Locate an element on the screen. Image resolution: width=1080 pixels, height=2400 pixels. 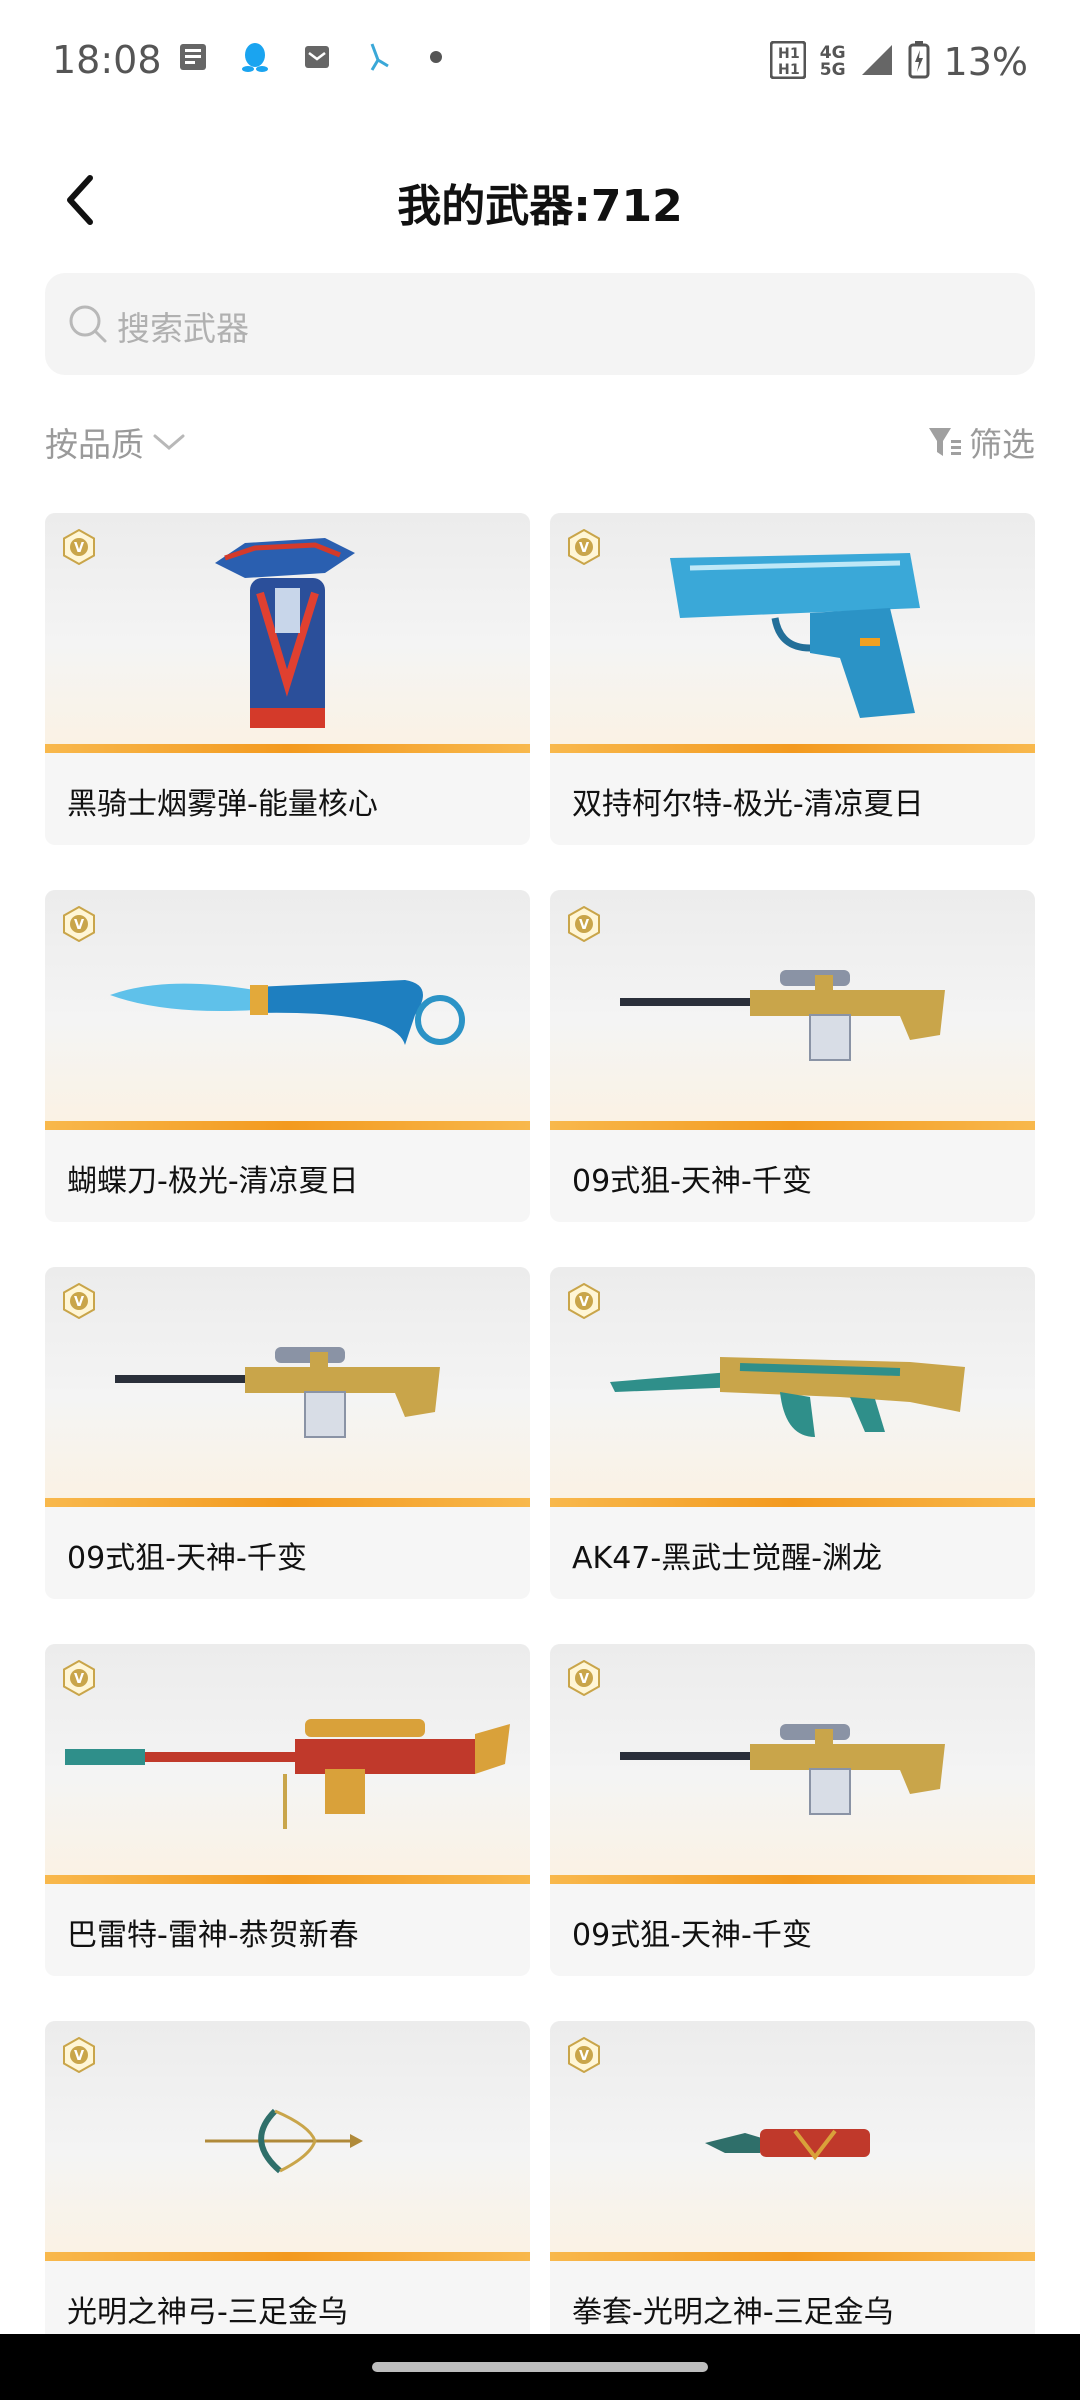
game-icon is located at coordinates (379, 57).